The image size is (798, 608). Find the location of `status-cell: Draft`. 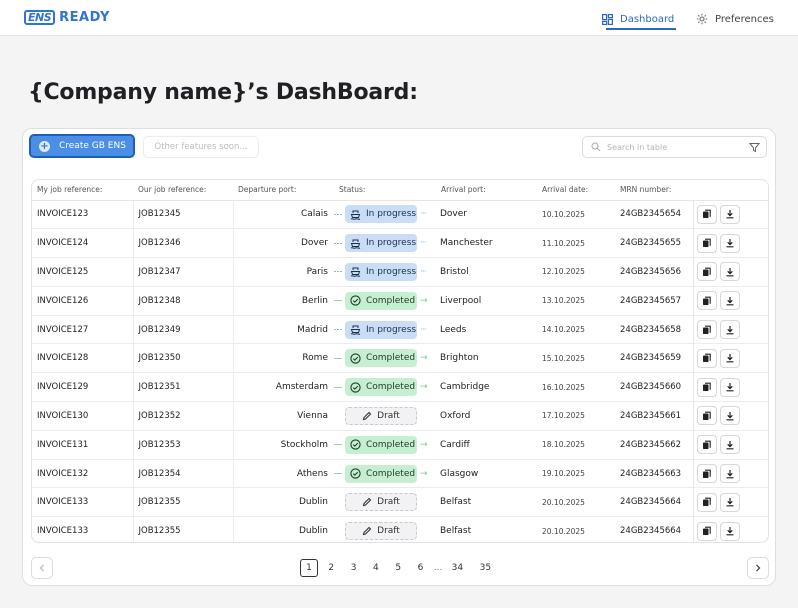

status-cell: Draft is located at coordinates (385, 416).